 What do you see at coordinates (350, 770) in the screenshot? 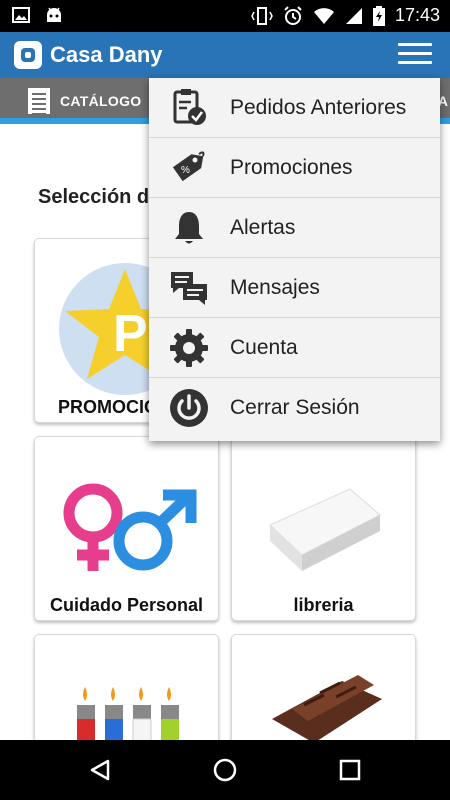
I see `recents-icon` at bounding box center [350, 770].